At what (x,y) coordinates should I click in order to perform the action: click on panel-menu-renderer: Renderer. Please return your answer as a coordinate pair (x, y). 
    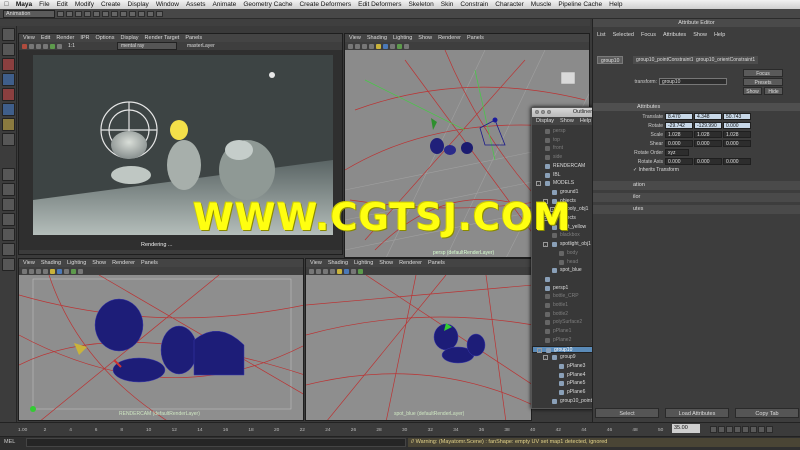
    Looking at the image, I should click on (449, 38).